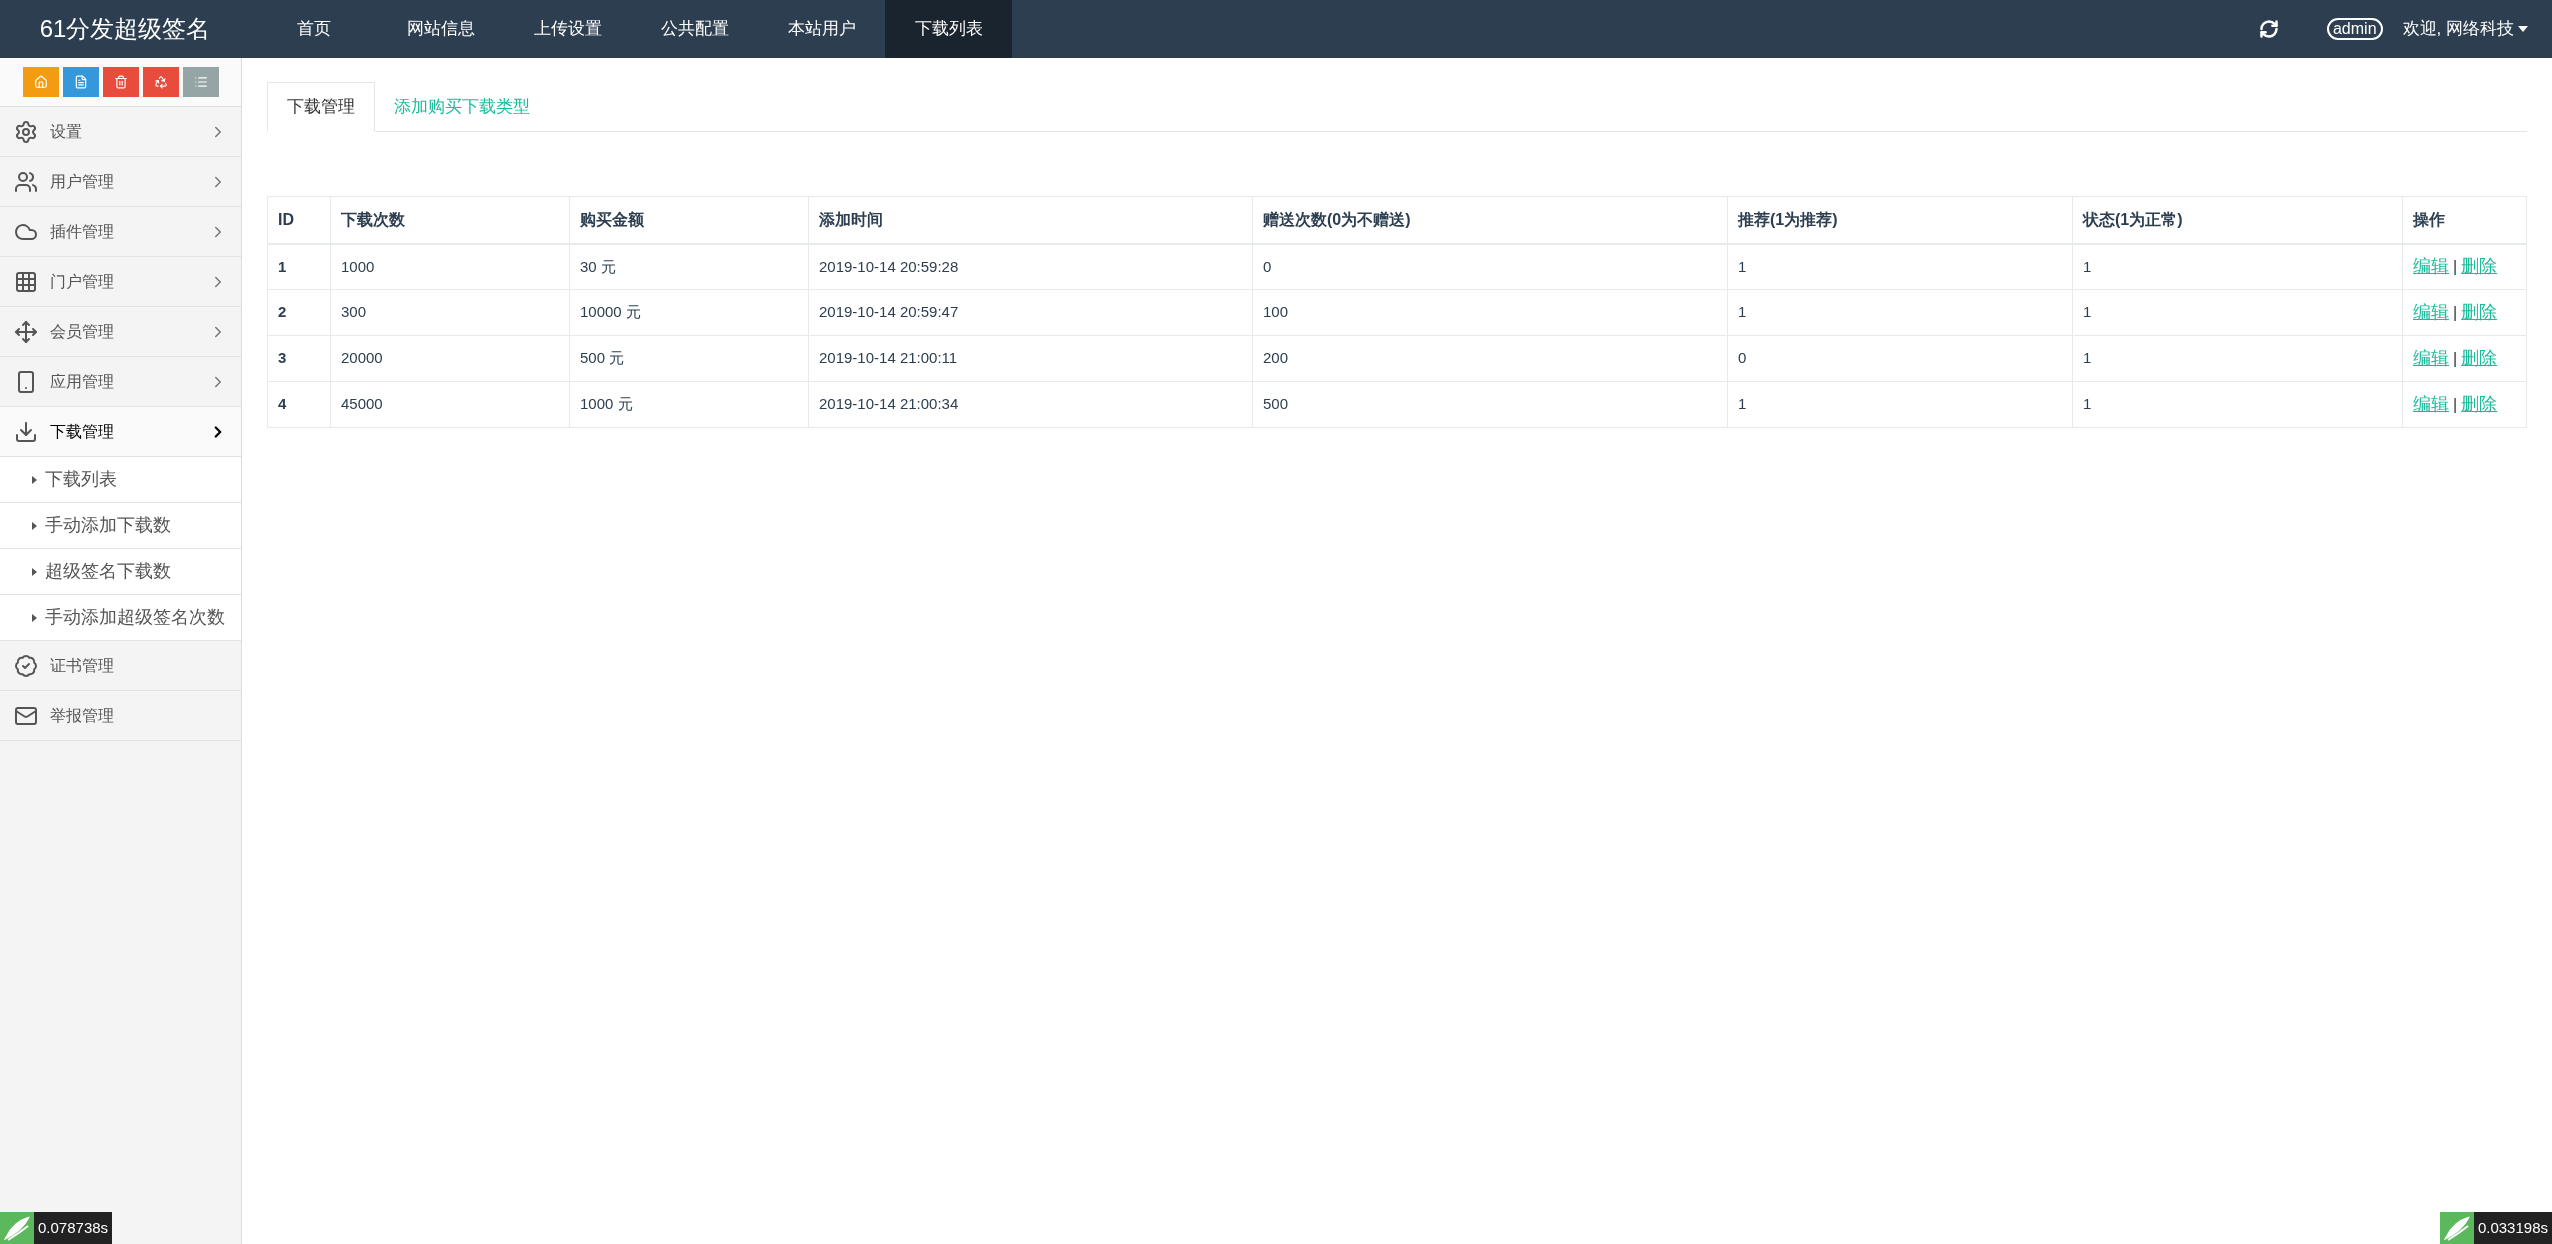 Image resolution: width=2552 pixels, height=1244 pixels. I want to click on gears-icon, so click(26, 131).